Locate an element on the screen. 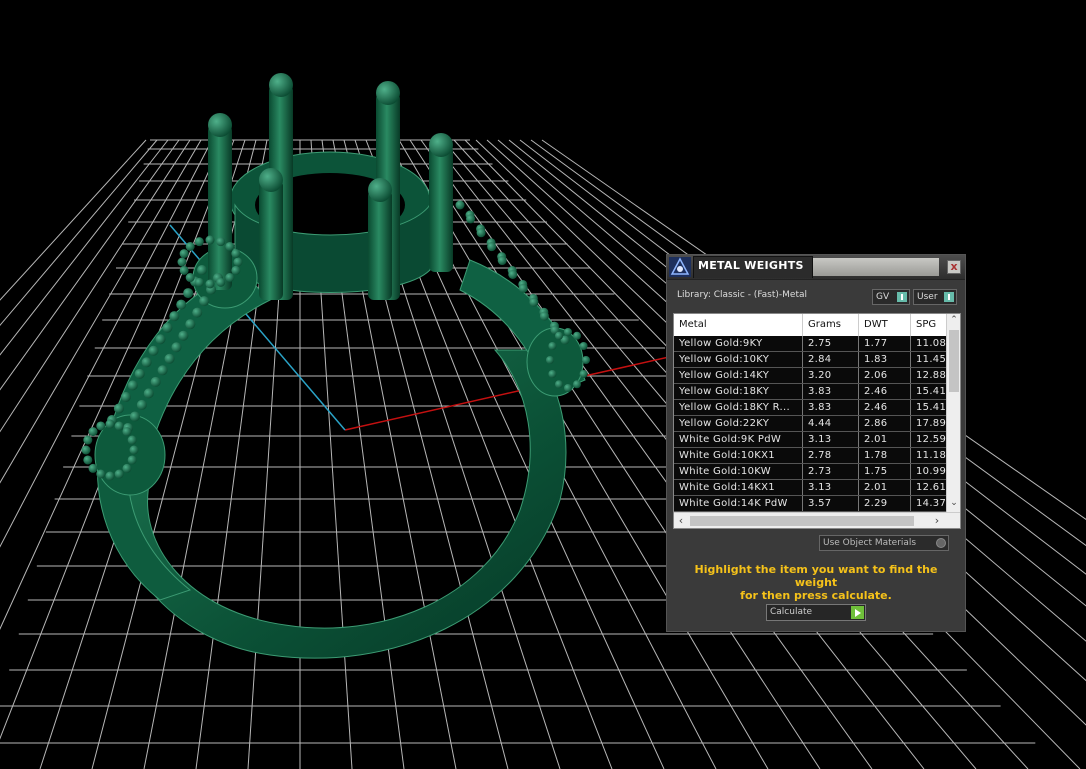  user-toggle-label: User is located at coordinates (927, 297).